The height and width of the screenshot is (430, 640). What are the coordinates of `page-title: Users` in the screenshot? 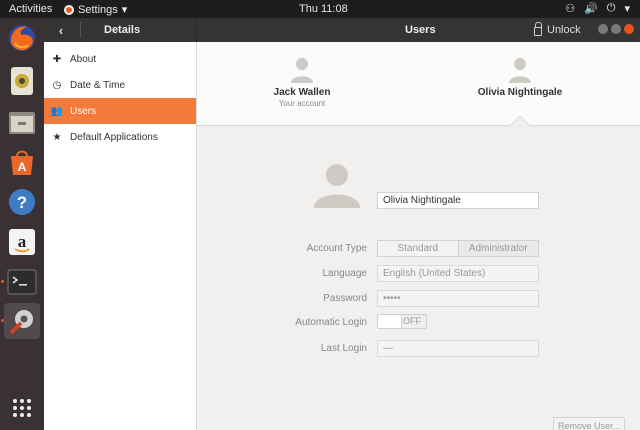 It's located at (420, 30).